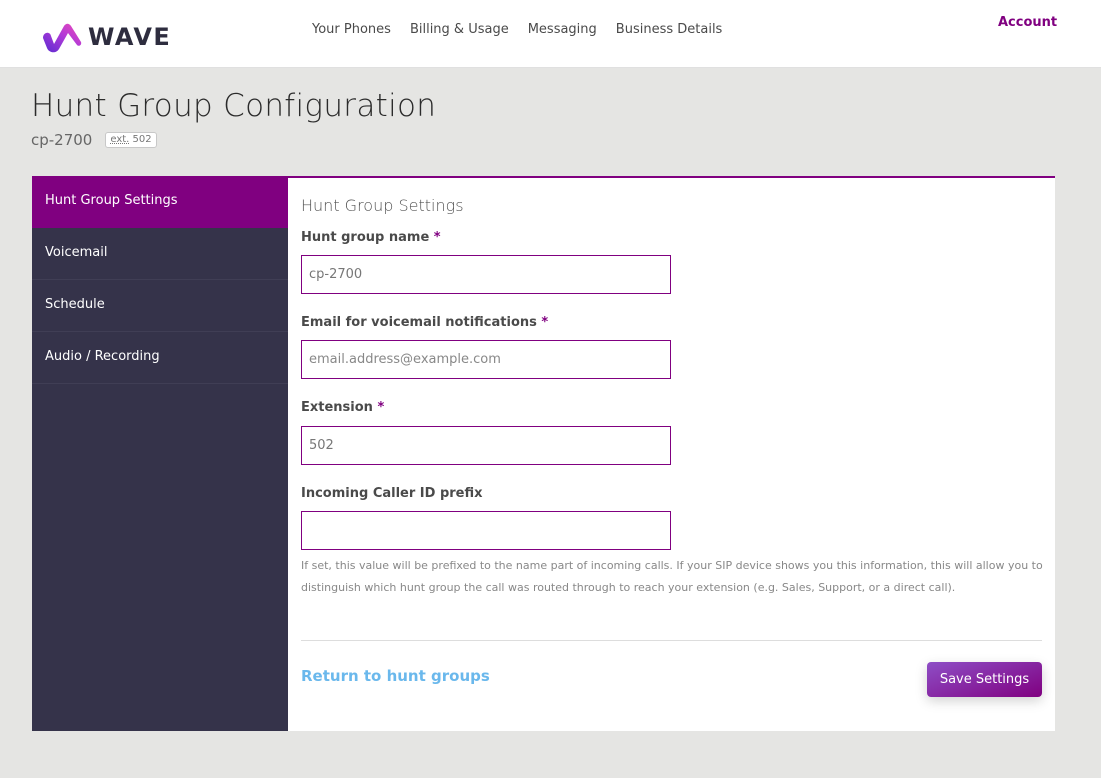 The height and width of the screenshot is (778, 1101). I want to click on extension-label: Extension *, so click(342, 407).